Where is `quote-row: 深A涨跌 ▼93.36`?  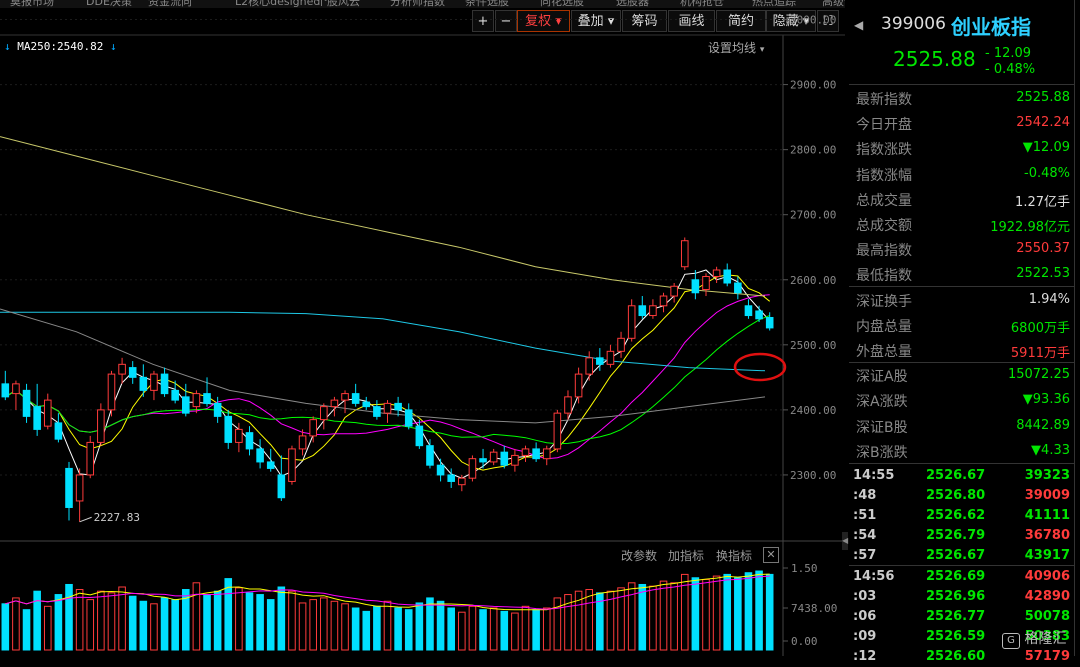 quote-row: 深A涨跌 ▼93.36 is located at coordinates (961, 400).